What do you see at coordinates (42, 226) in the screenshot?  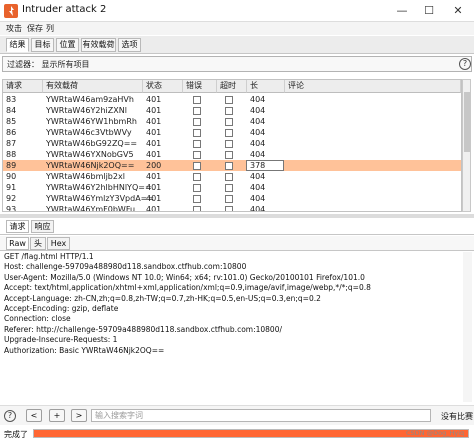 I see `tab-response: 响应` at bounding box center [42, 226].